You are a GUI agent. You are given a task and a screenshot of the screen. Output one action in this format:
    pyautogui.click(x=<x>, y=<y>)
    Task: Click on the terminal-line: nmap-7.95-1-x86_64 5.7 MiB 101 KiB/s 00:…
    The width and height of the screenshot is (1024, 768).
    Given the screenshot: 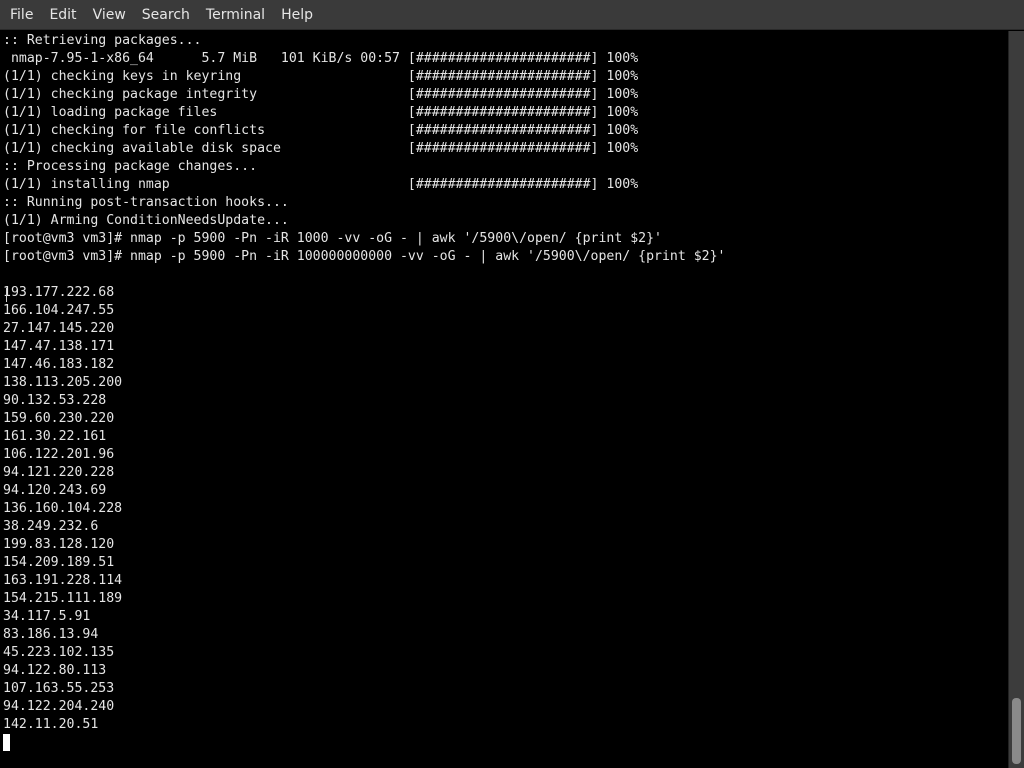 What is the action you would take?
    pyautogui.click(x=321, y=58)
    